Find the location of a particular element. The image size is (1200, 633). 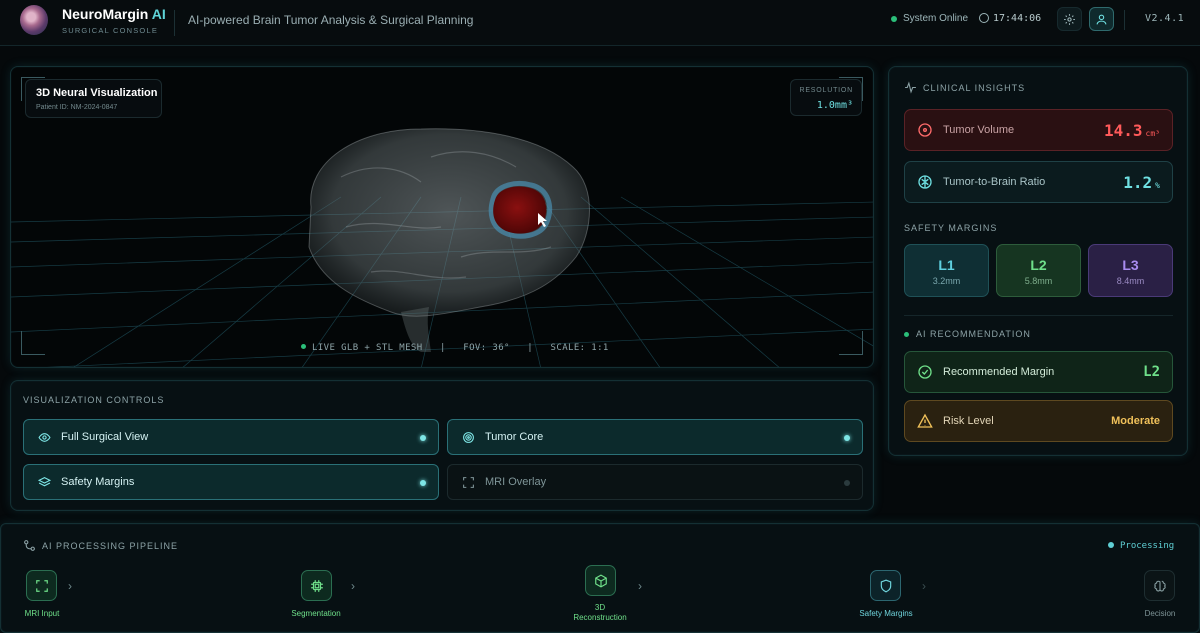

tumor-core-toggle: Tumor Core is located at coordinates (655, 437).